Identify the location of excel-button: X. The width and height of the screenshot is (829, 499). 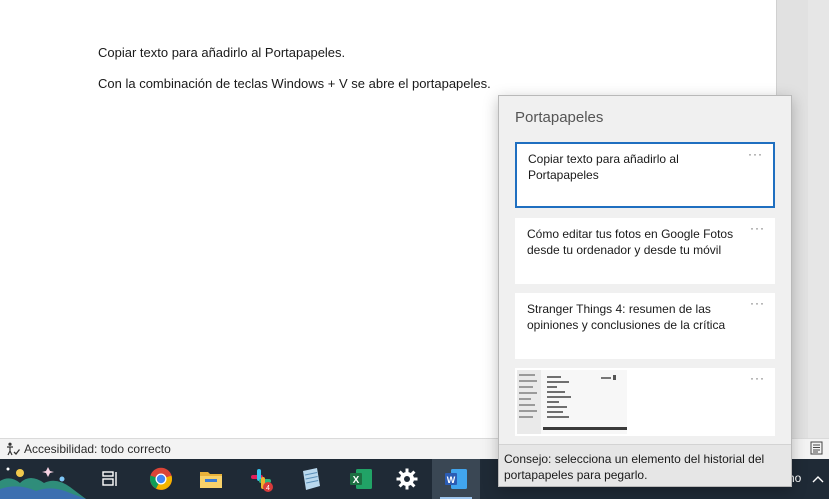
(361, 479).